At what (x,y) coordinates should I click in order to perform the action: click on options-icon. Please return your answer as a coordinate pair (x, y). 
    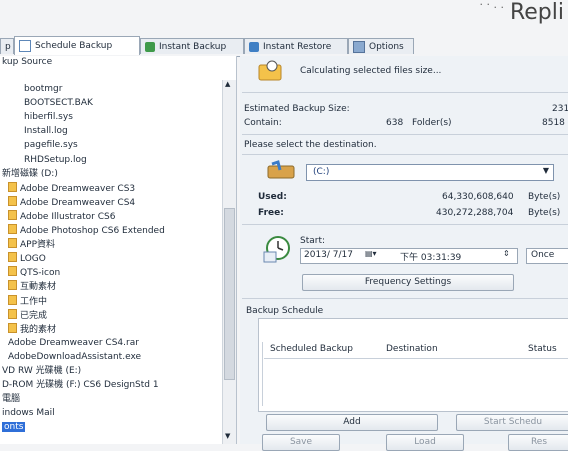
    Looking at the image, I should click on (359, 46).